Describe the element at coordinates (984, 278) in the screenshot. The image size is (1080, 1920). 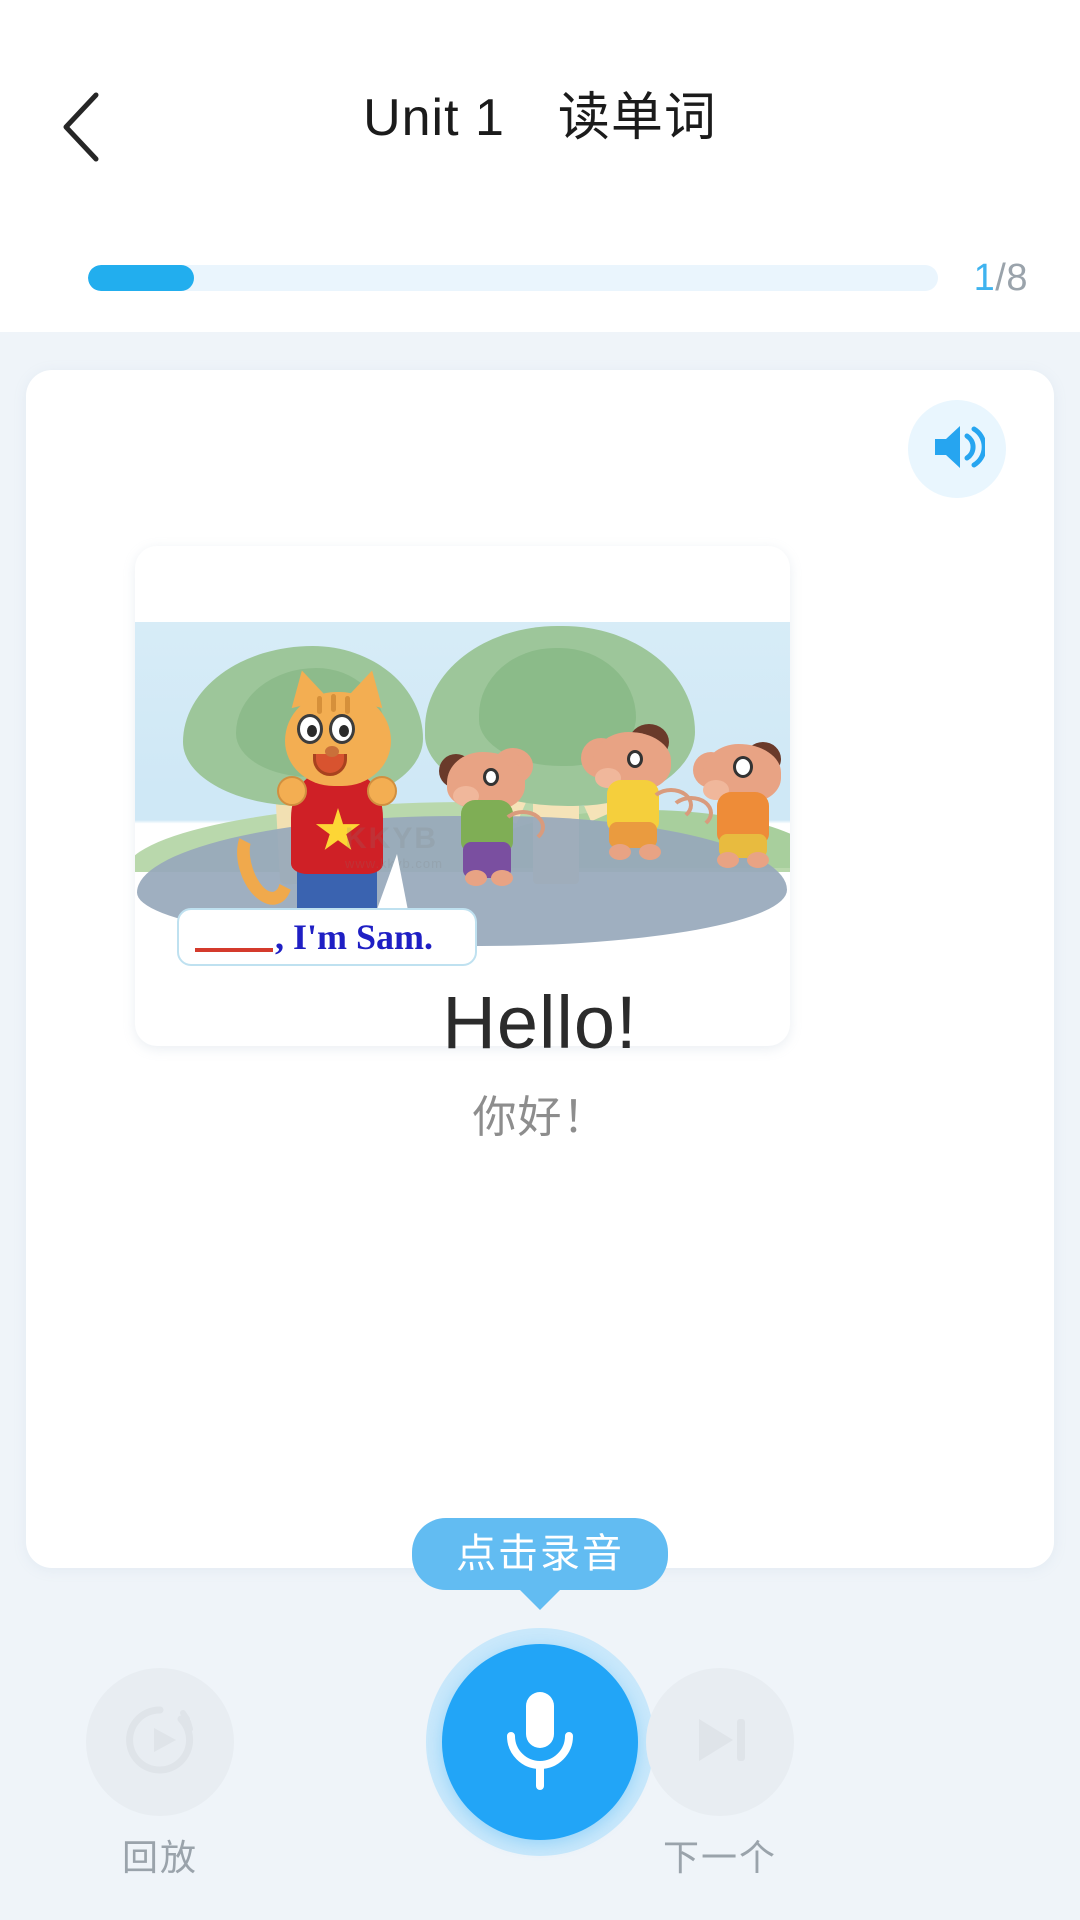
I see `progress-current: 1` at that location.